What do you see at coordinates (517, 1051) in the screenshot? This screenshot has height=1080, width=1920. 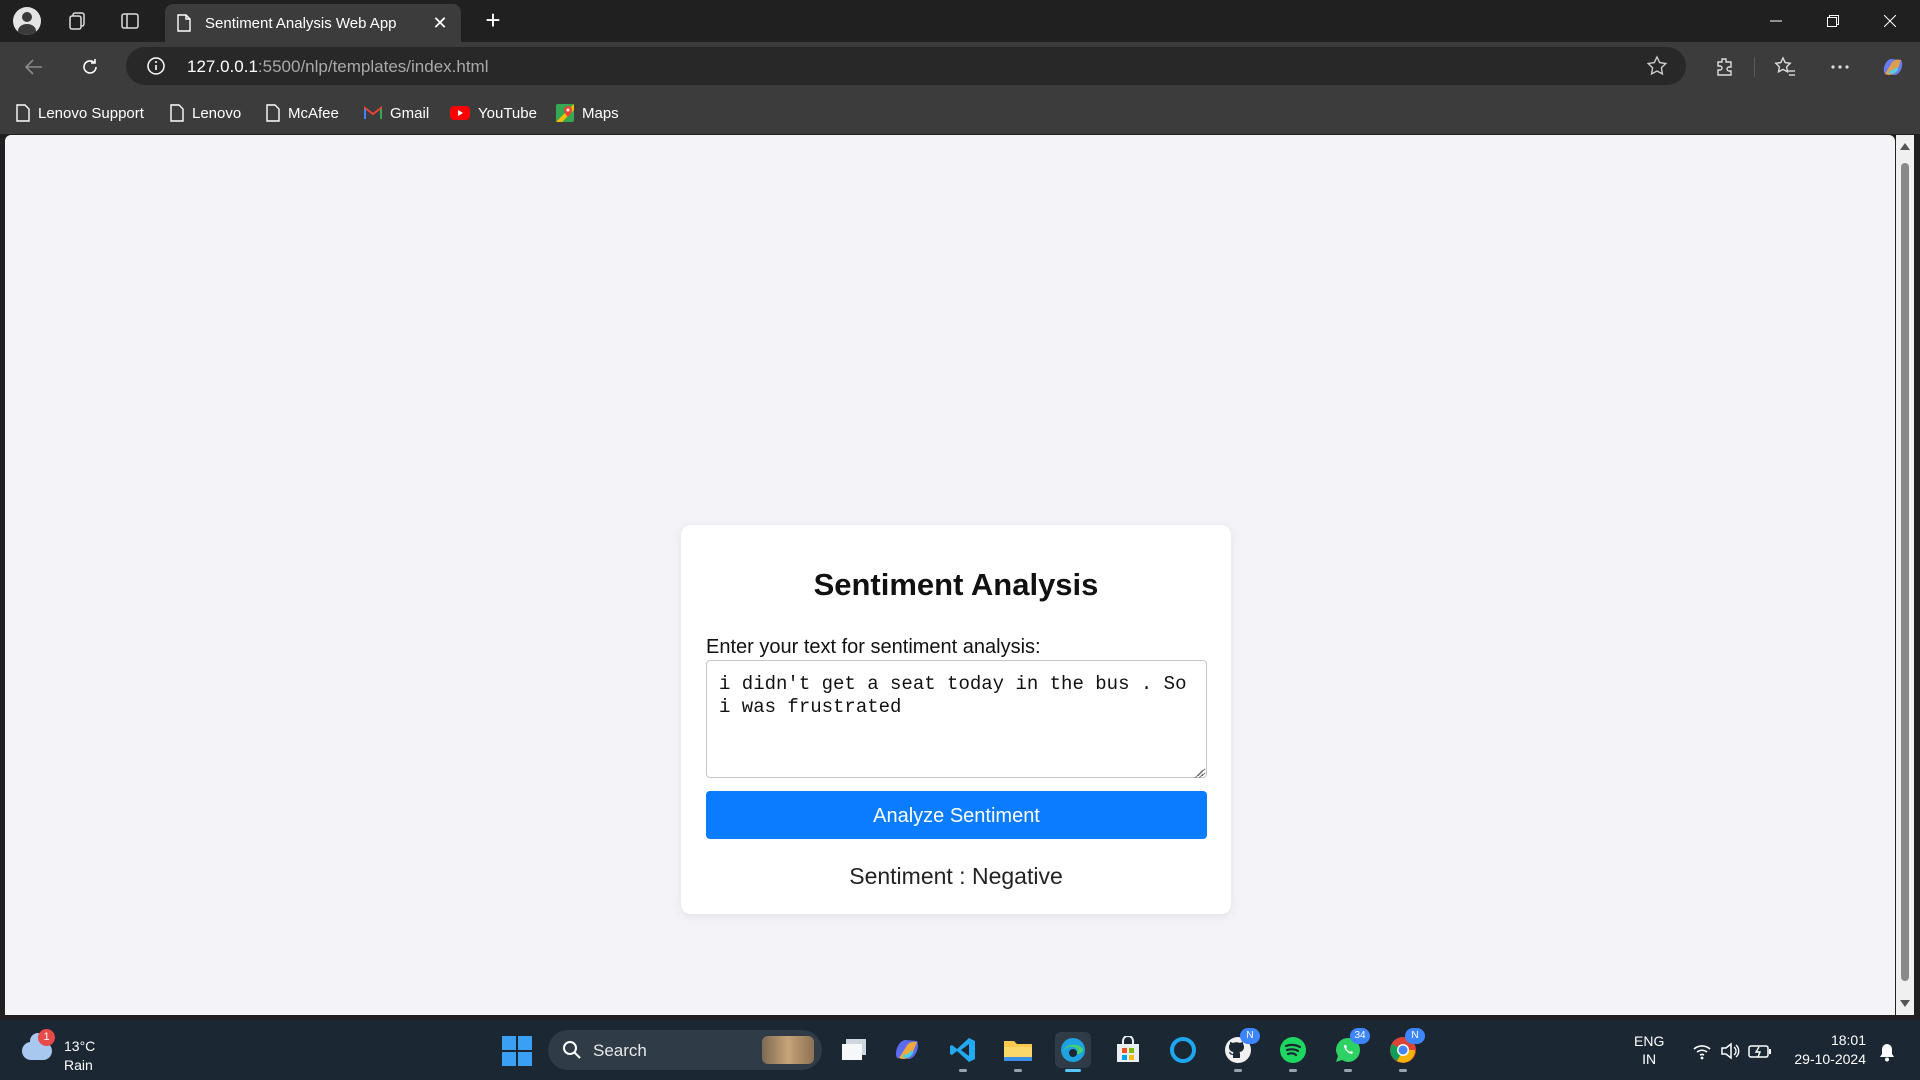 I see `windows-start-icon` at bounding box center [517, 1051].